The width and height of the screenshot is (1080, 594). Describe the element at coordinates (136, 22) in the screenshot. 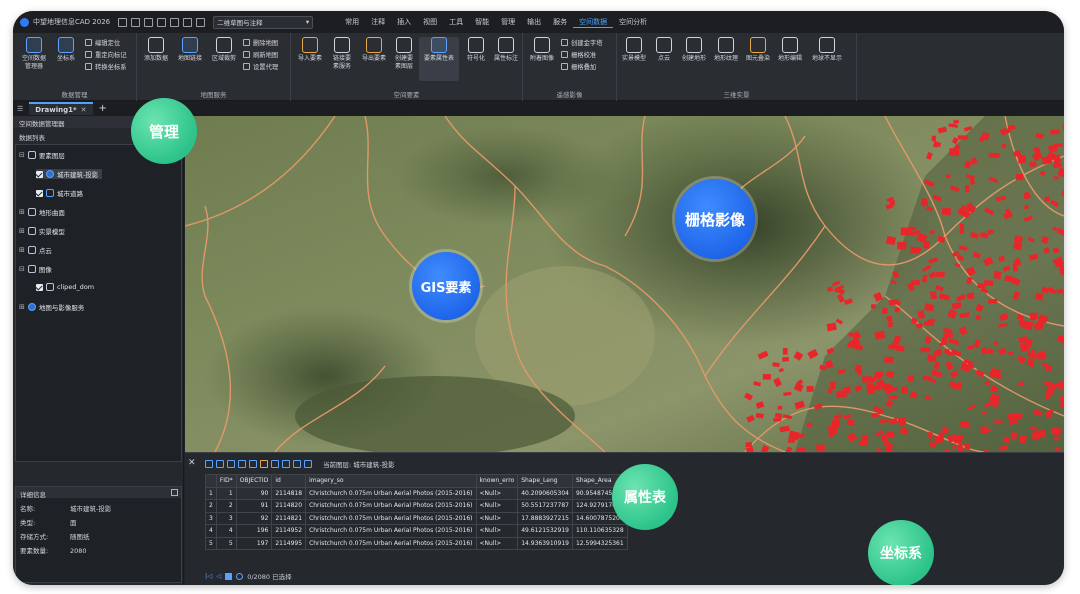

I see `open-file-icon` at that location.